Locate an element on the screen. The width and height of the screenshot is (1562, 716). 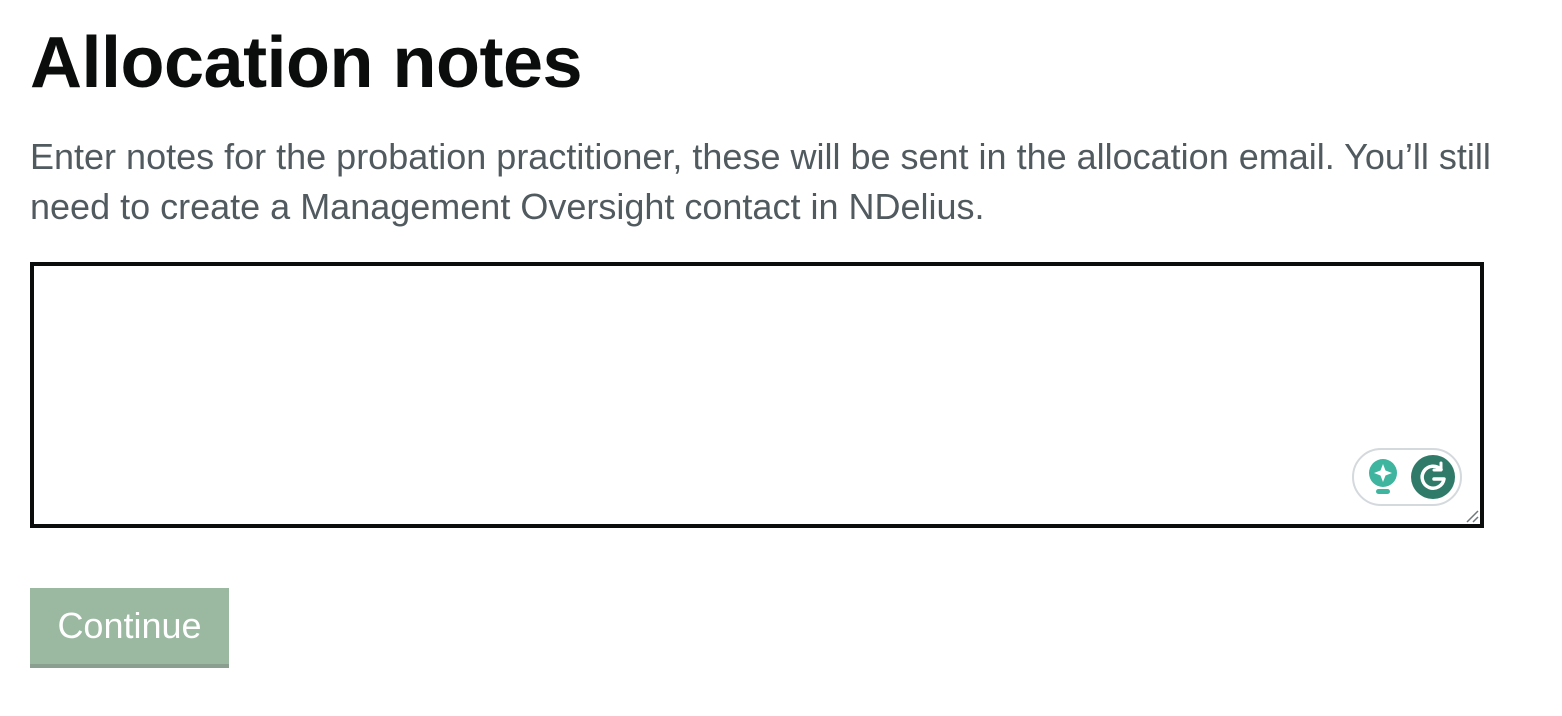
lightbulb-icon is located at coordinates (1383, 477).